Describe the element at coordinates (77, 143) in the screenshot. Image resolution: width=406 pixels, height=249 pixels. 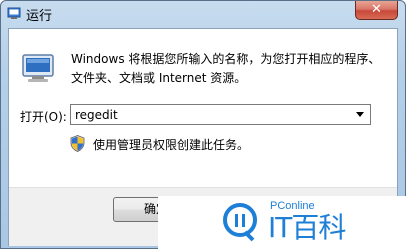
I see `uac-shield-icon` at that location.